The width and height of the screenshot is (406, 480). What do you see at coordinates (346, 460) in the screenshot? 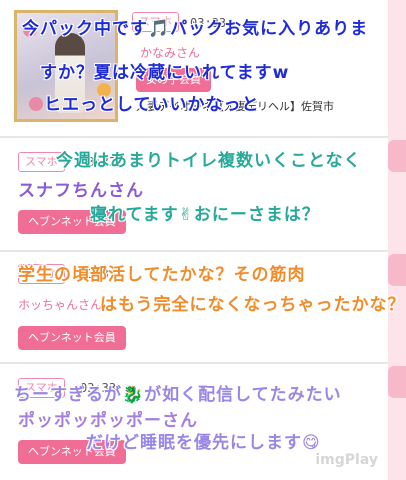
I see `imgplay-watermark: imgPlay` at bounding box center [346, 460].